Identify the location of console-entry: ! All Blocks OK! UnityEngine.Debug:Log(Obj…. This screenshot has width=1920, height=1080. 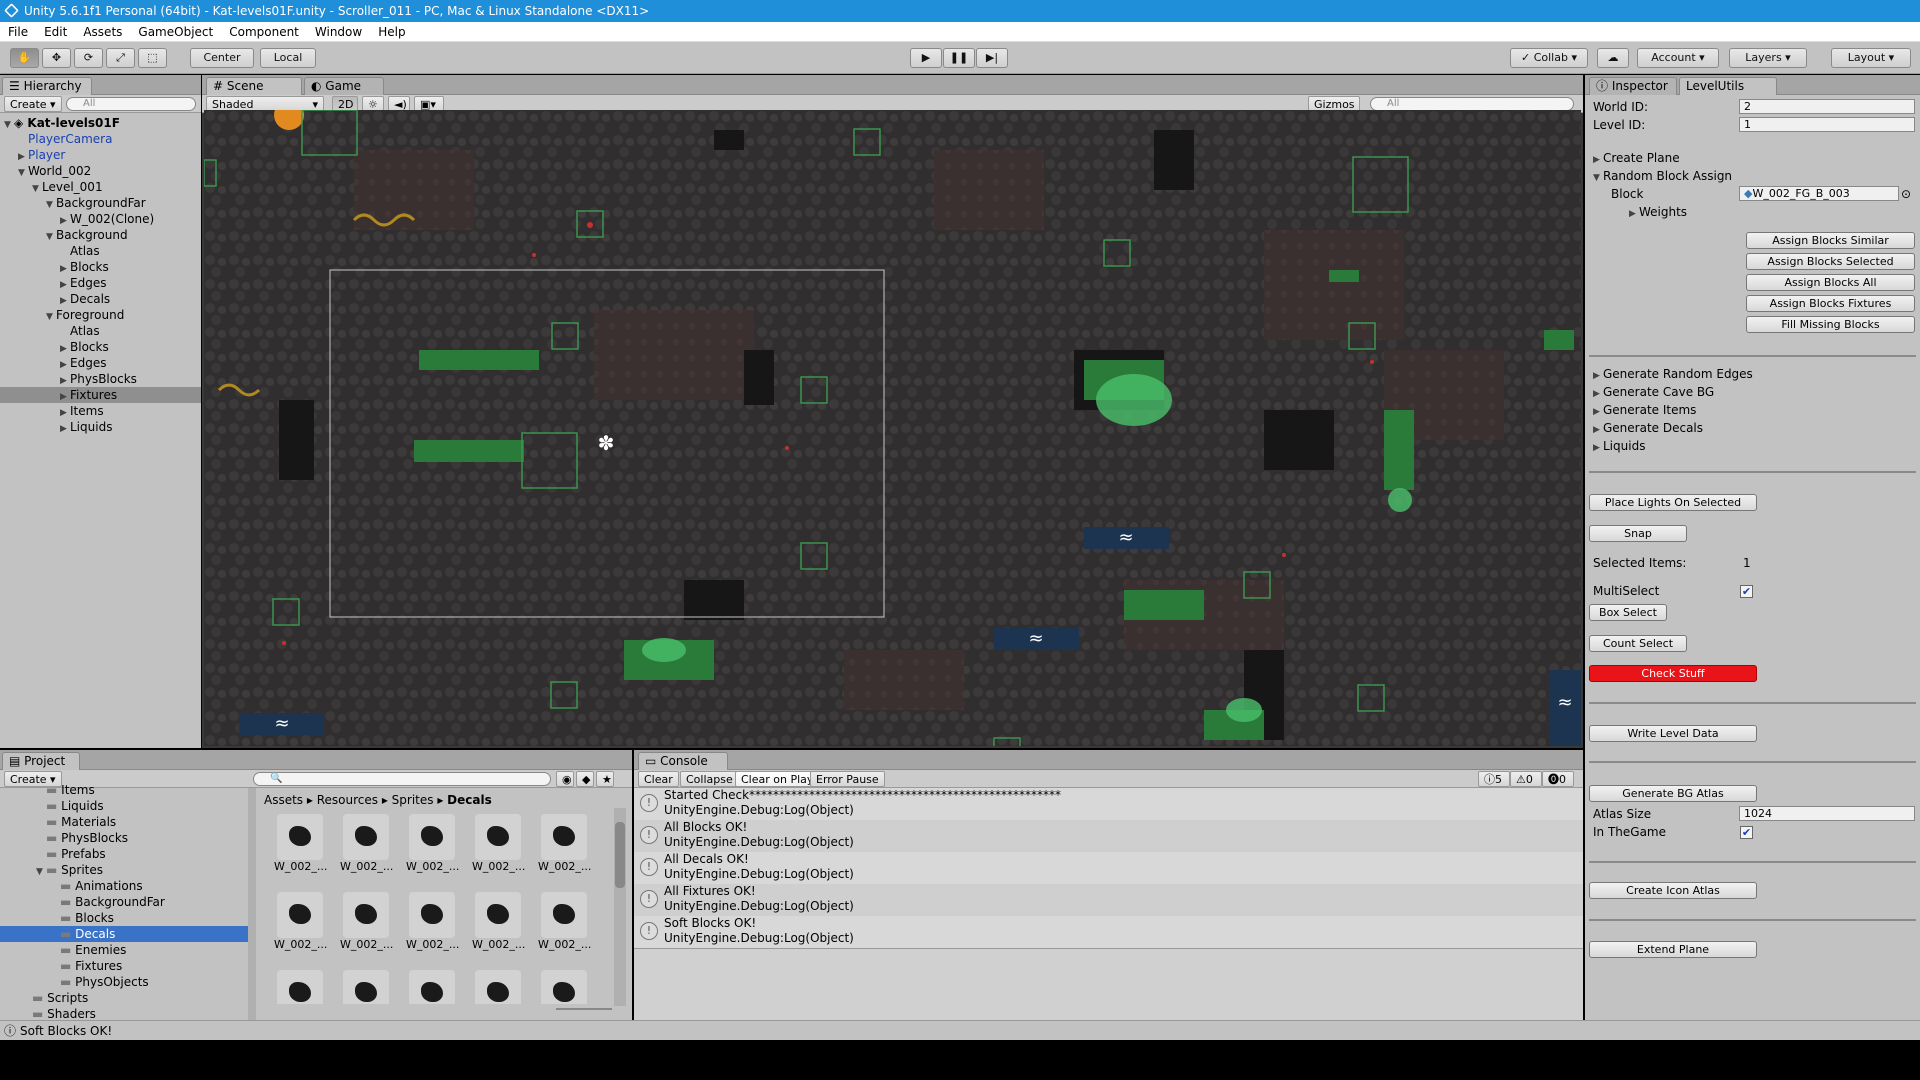
(1108, 836).